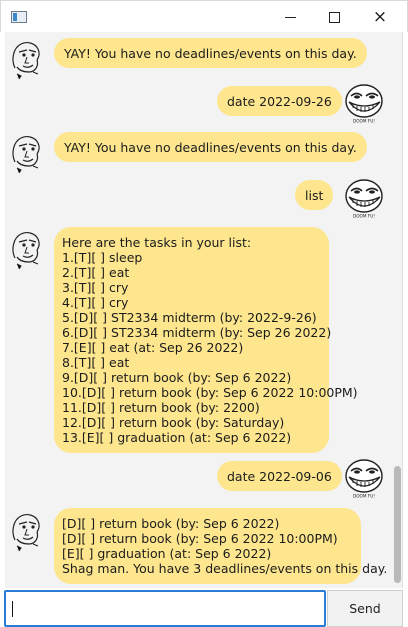  What do you see at coordinates (397, 524) in the screenshot?
I see `scrollbar-thumb` at bounding box center [397, 524].